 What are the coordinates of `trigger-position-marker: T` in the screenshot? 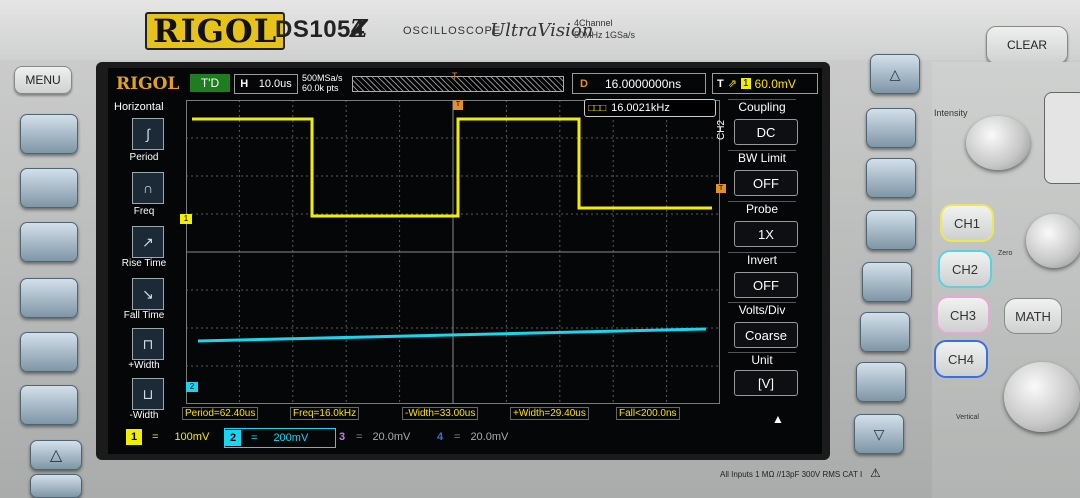 It's located at (455, 76).